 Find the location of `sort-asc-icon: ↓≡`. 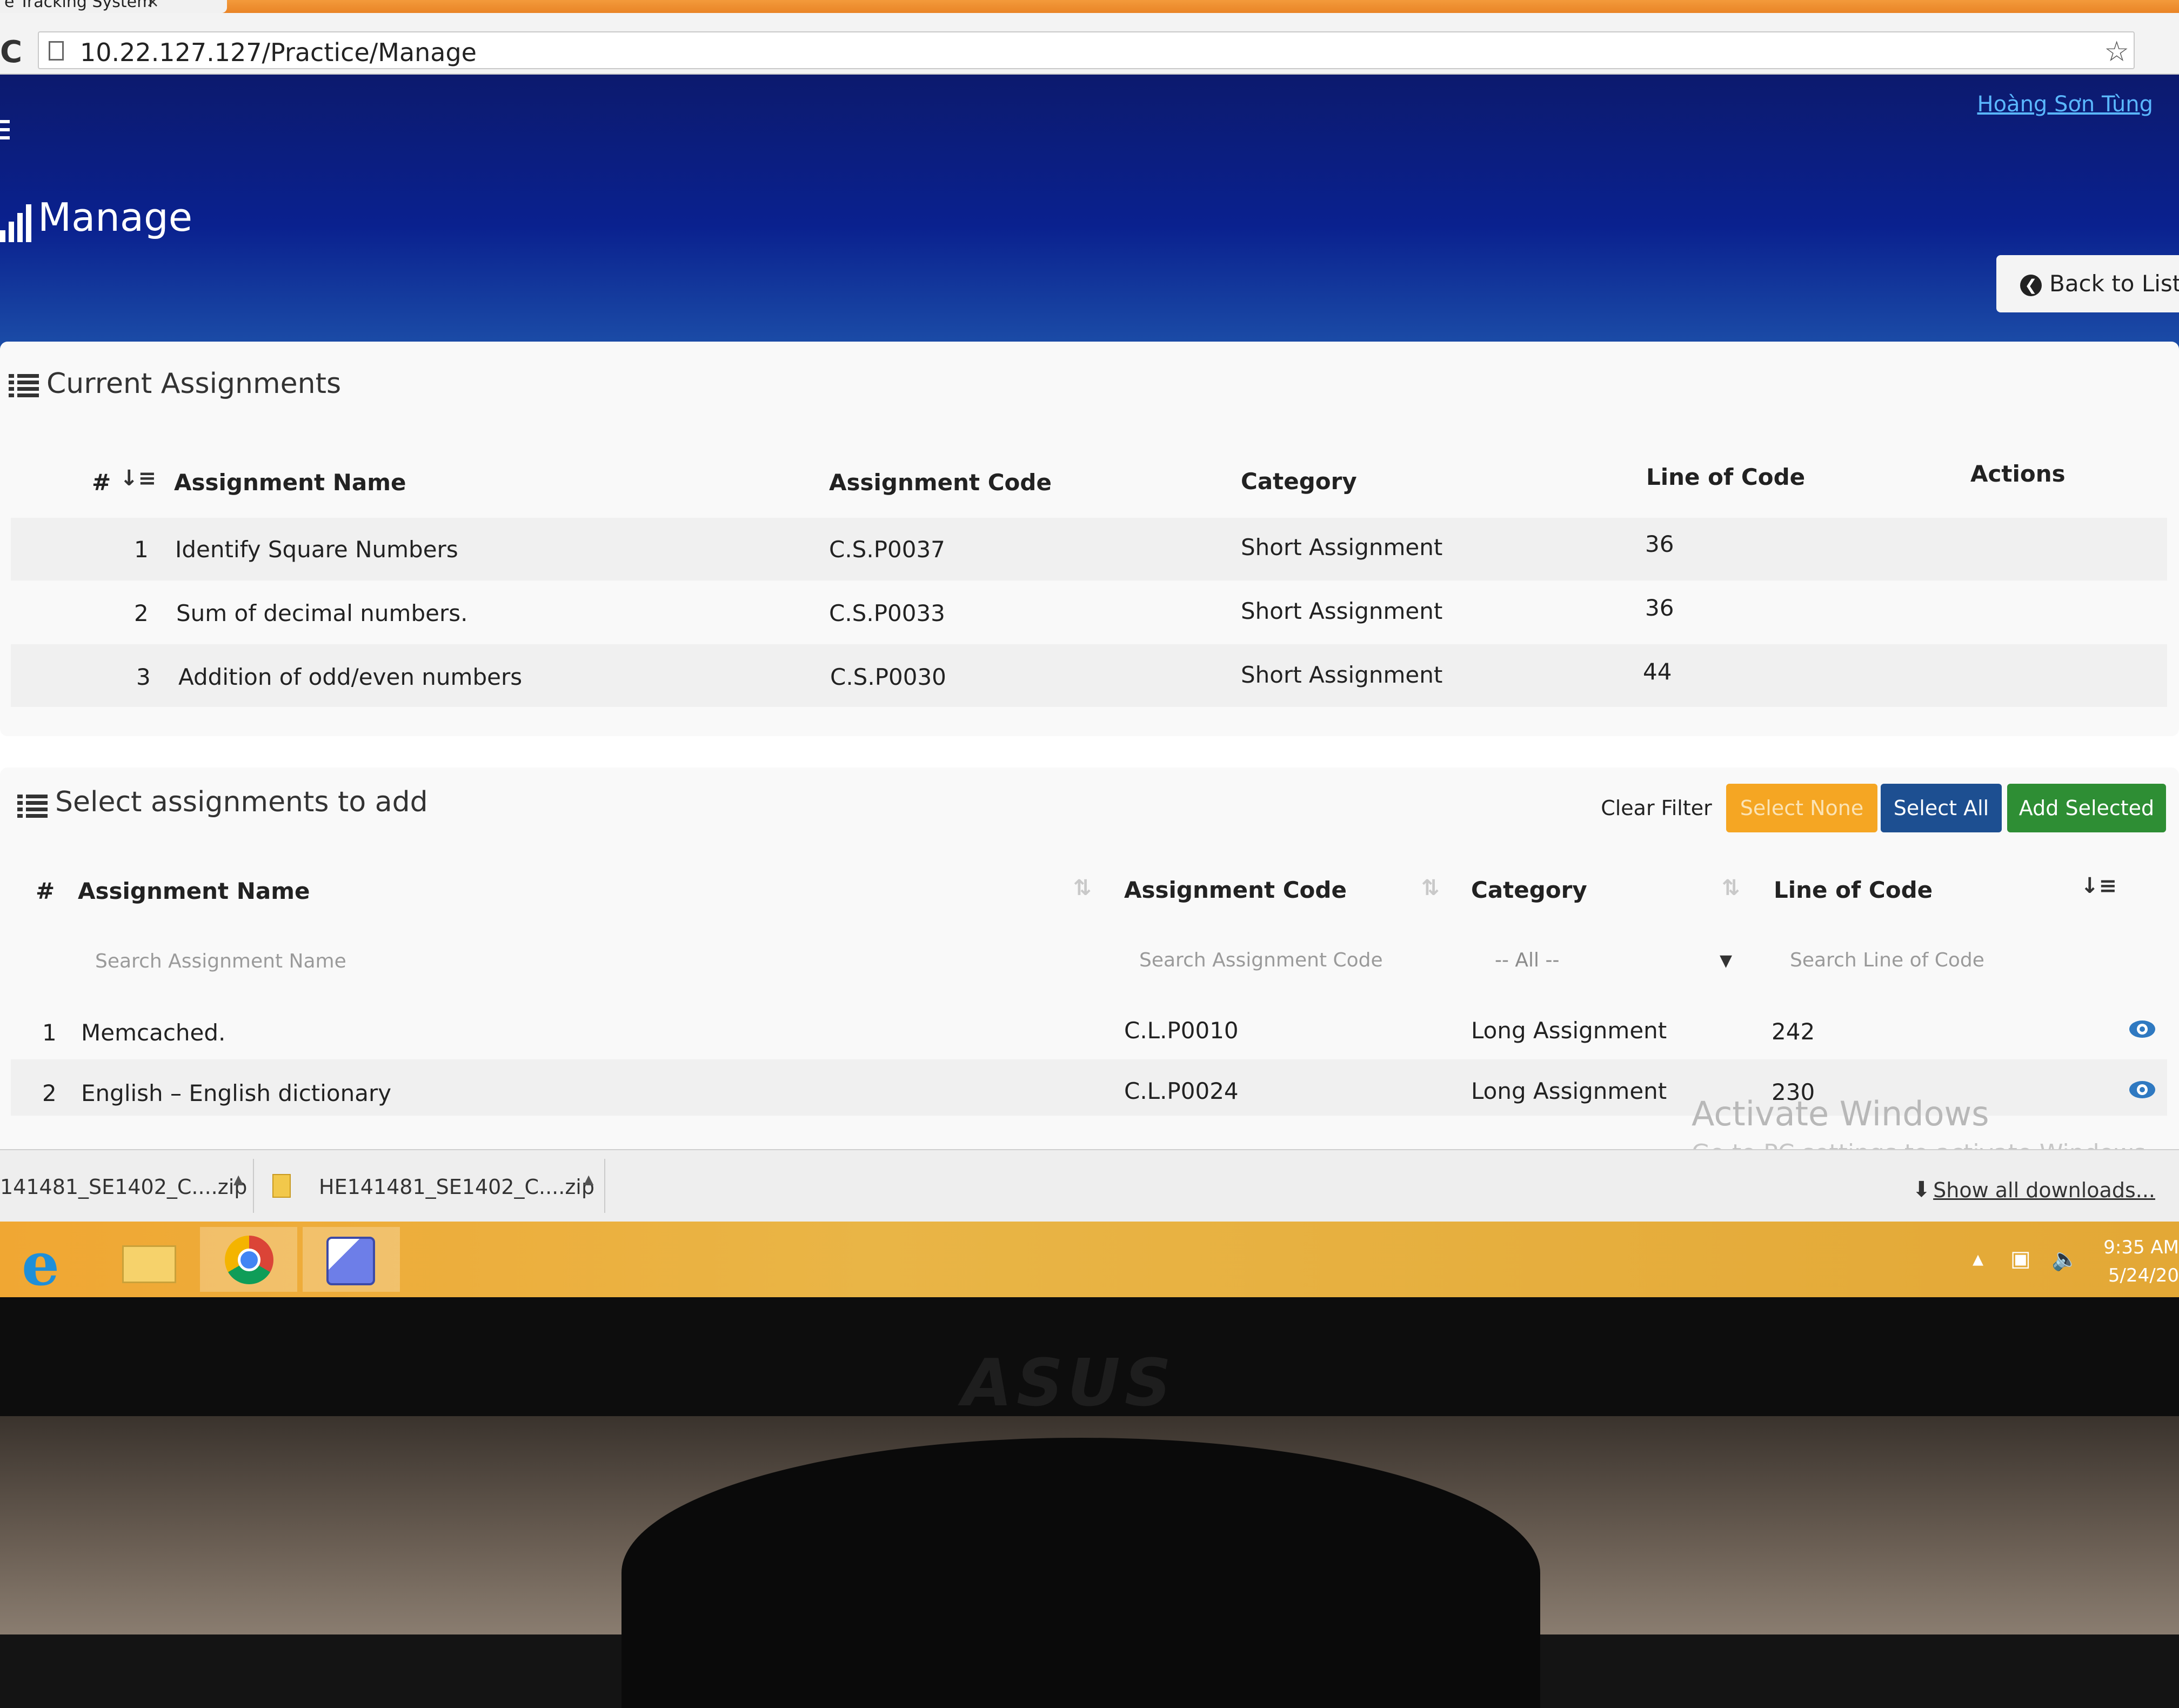

sort-asc-icon: ↓≡ is located at coordinates (138, 478).